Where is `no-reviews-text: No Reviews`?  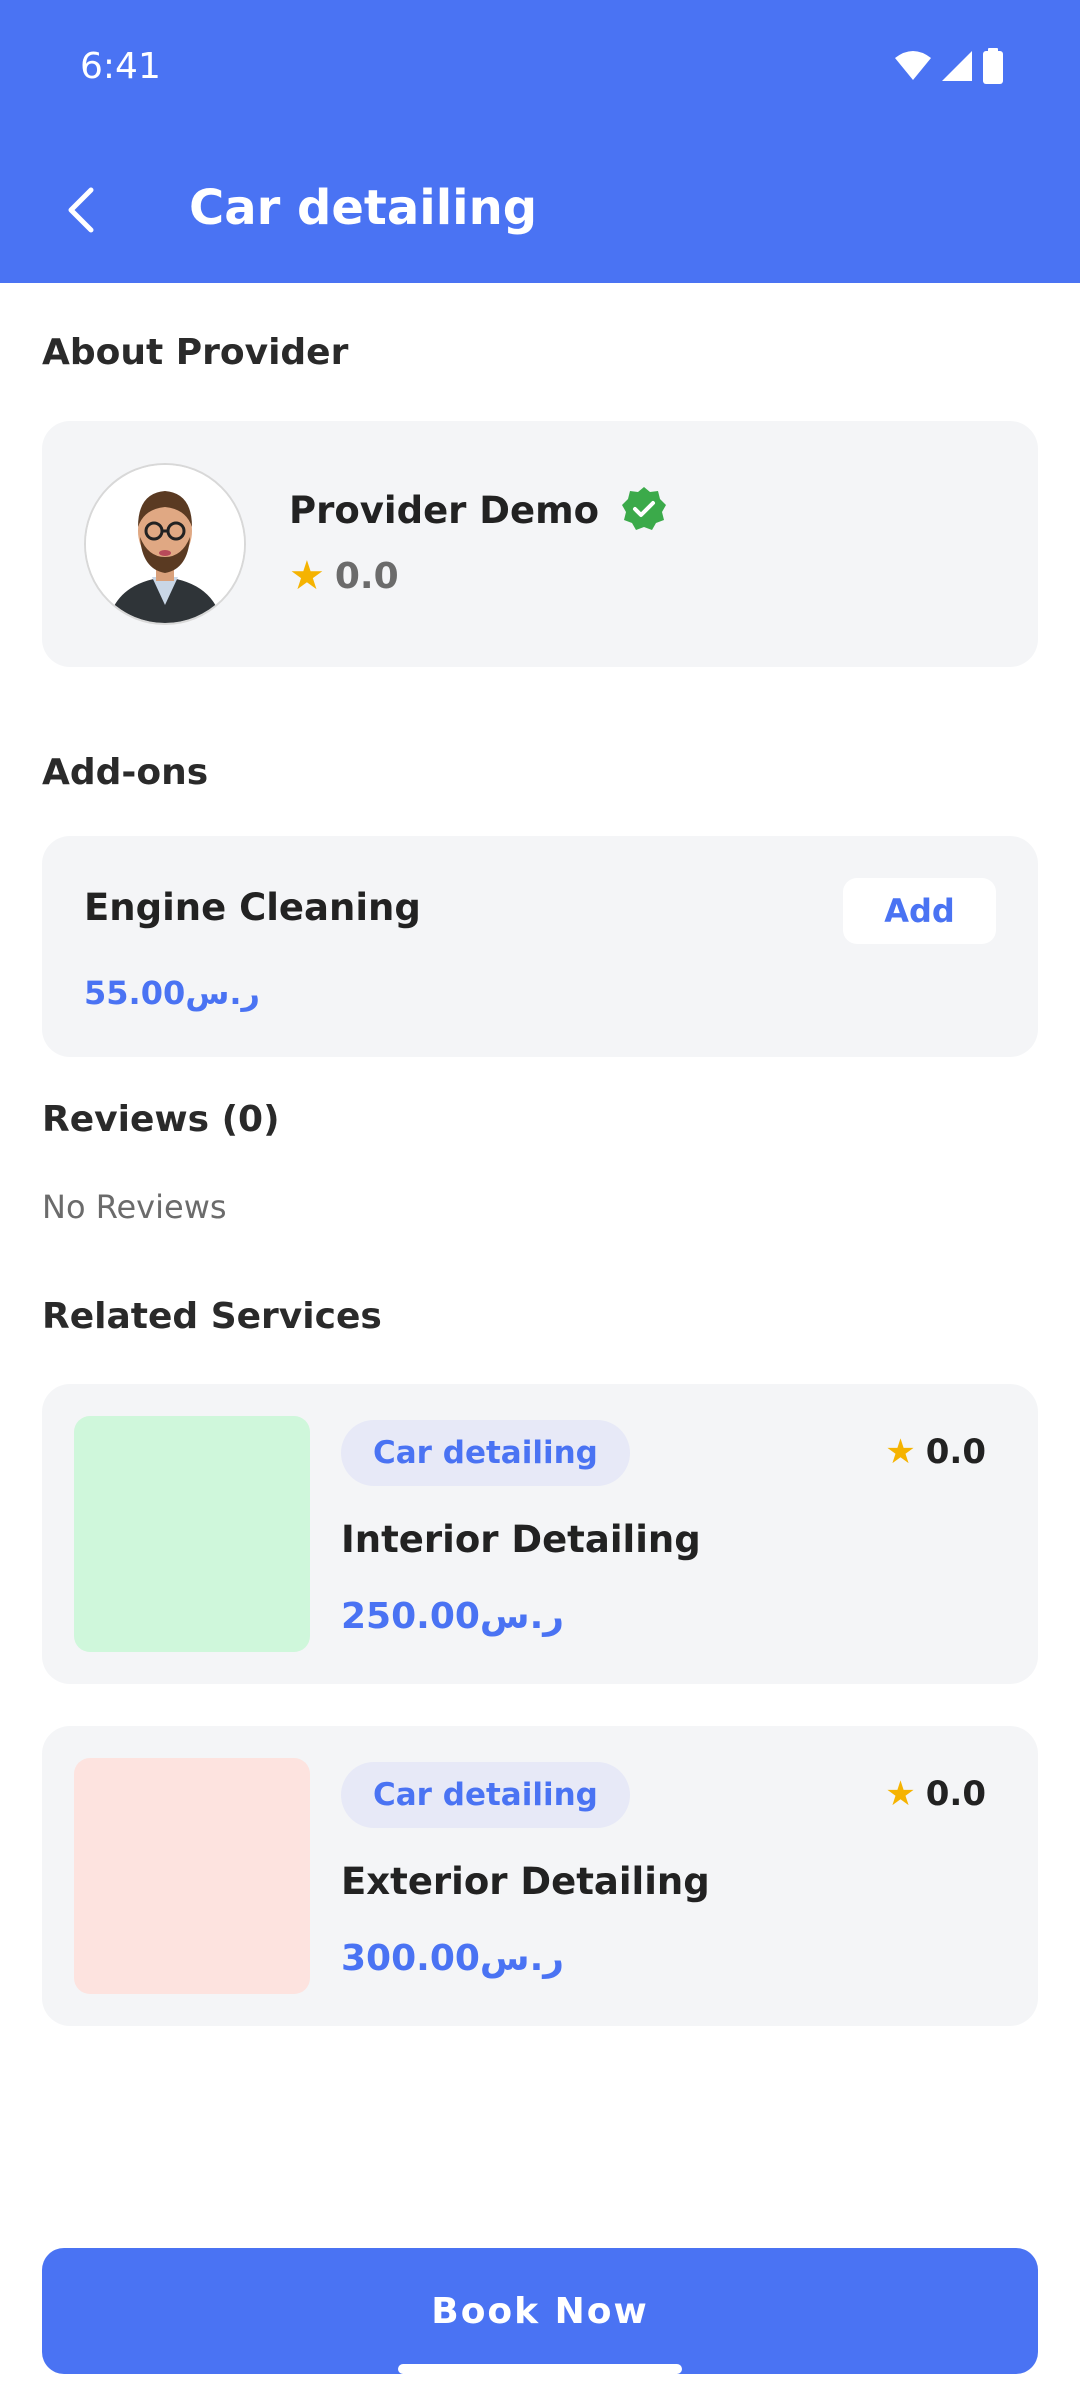
no-reviews-text: No Reviews is located at coordinates (134, 1207).